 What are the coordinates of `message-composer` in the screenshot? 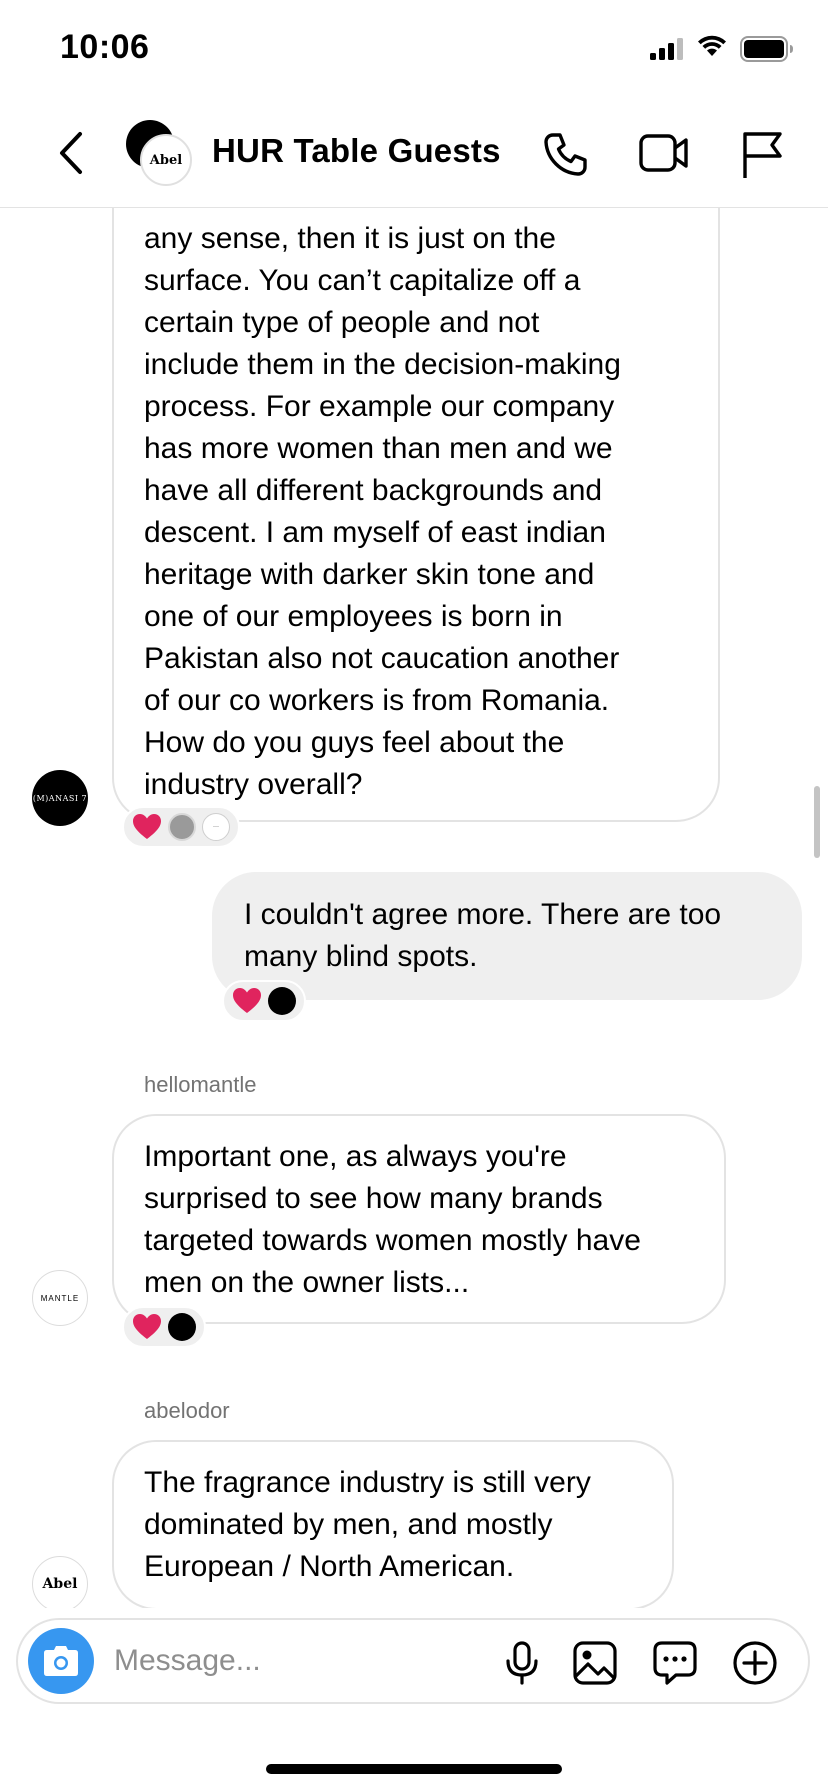 It's located at (413, 1661).